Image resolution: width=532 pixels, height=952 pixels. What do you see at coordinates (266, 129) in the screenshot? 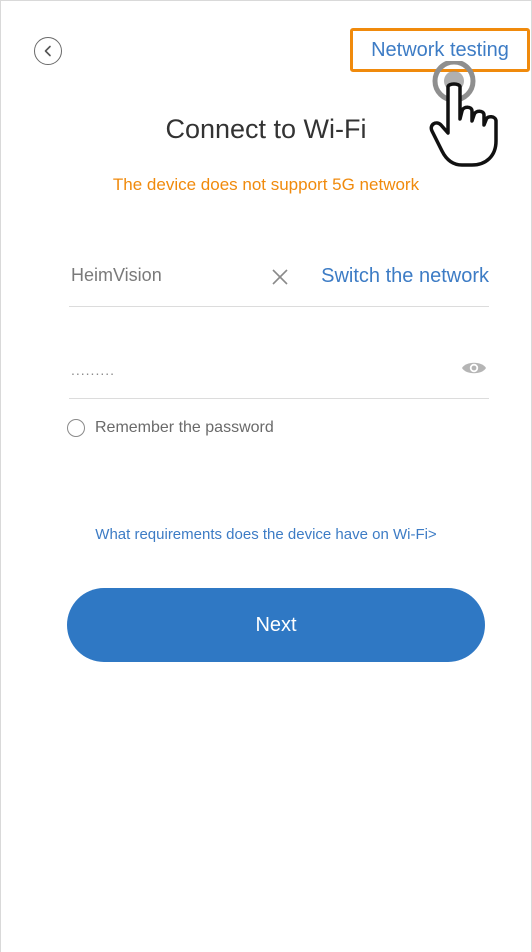
I see `page-title: Connect to Wi-Fi` at bounding box center [266, 129].